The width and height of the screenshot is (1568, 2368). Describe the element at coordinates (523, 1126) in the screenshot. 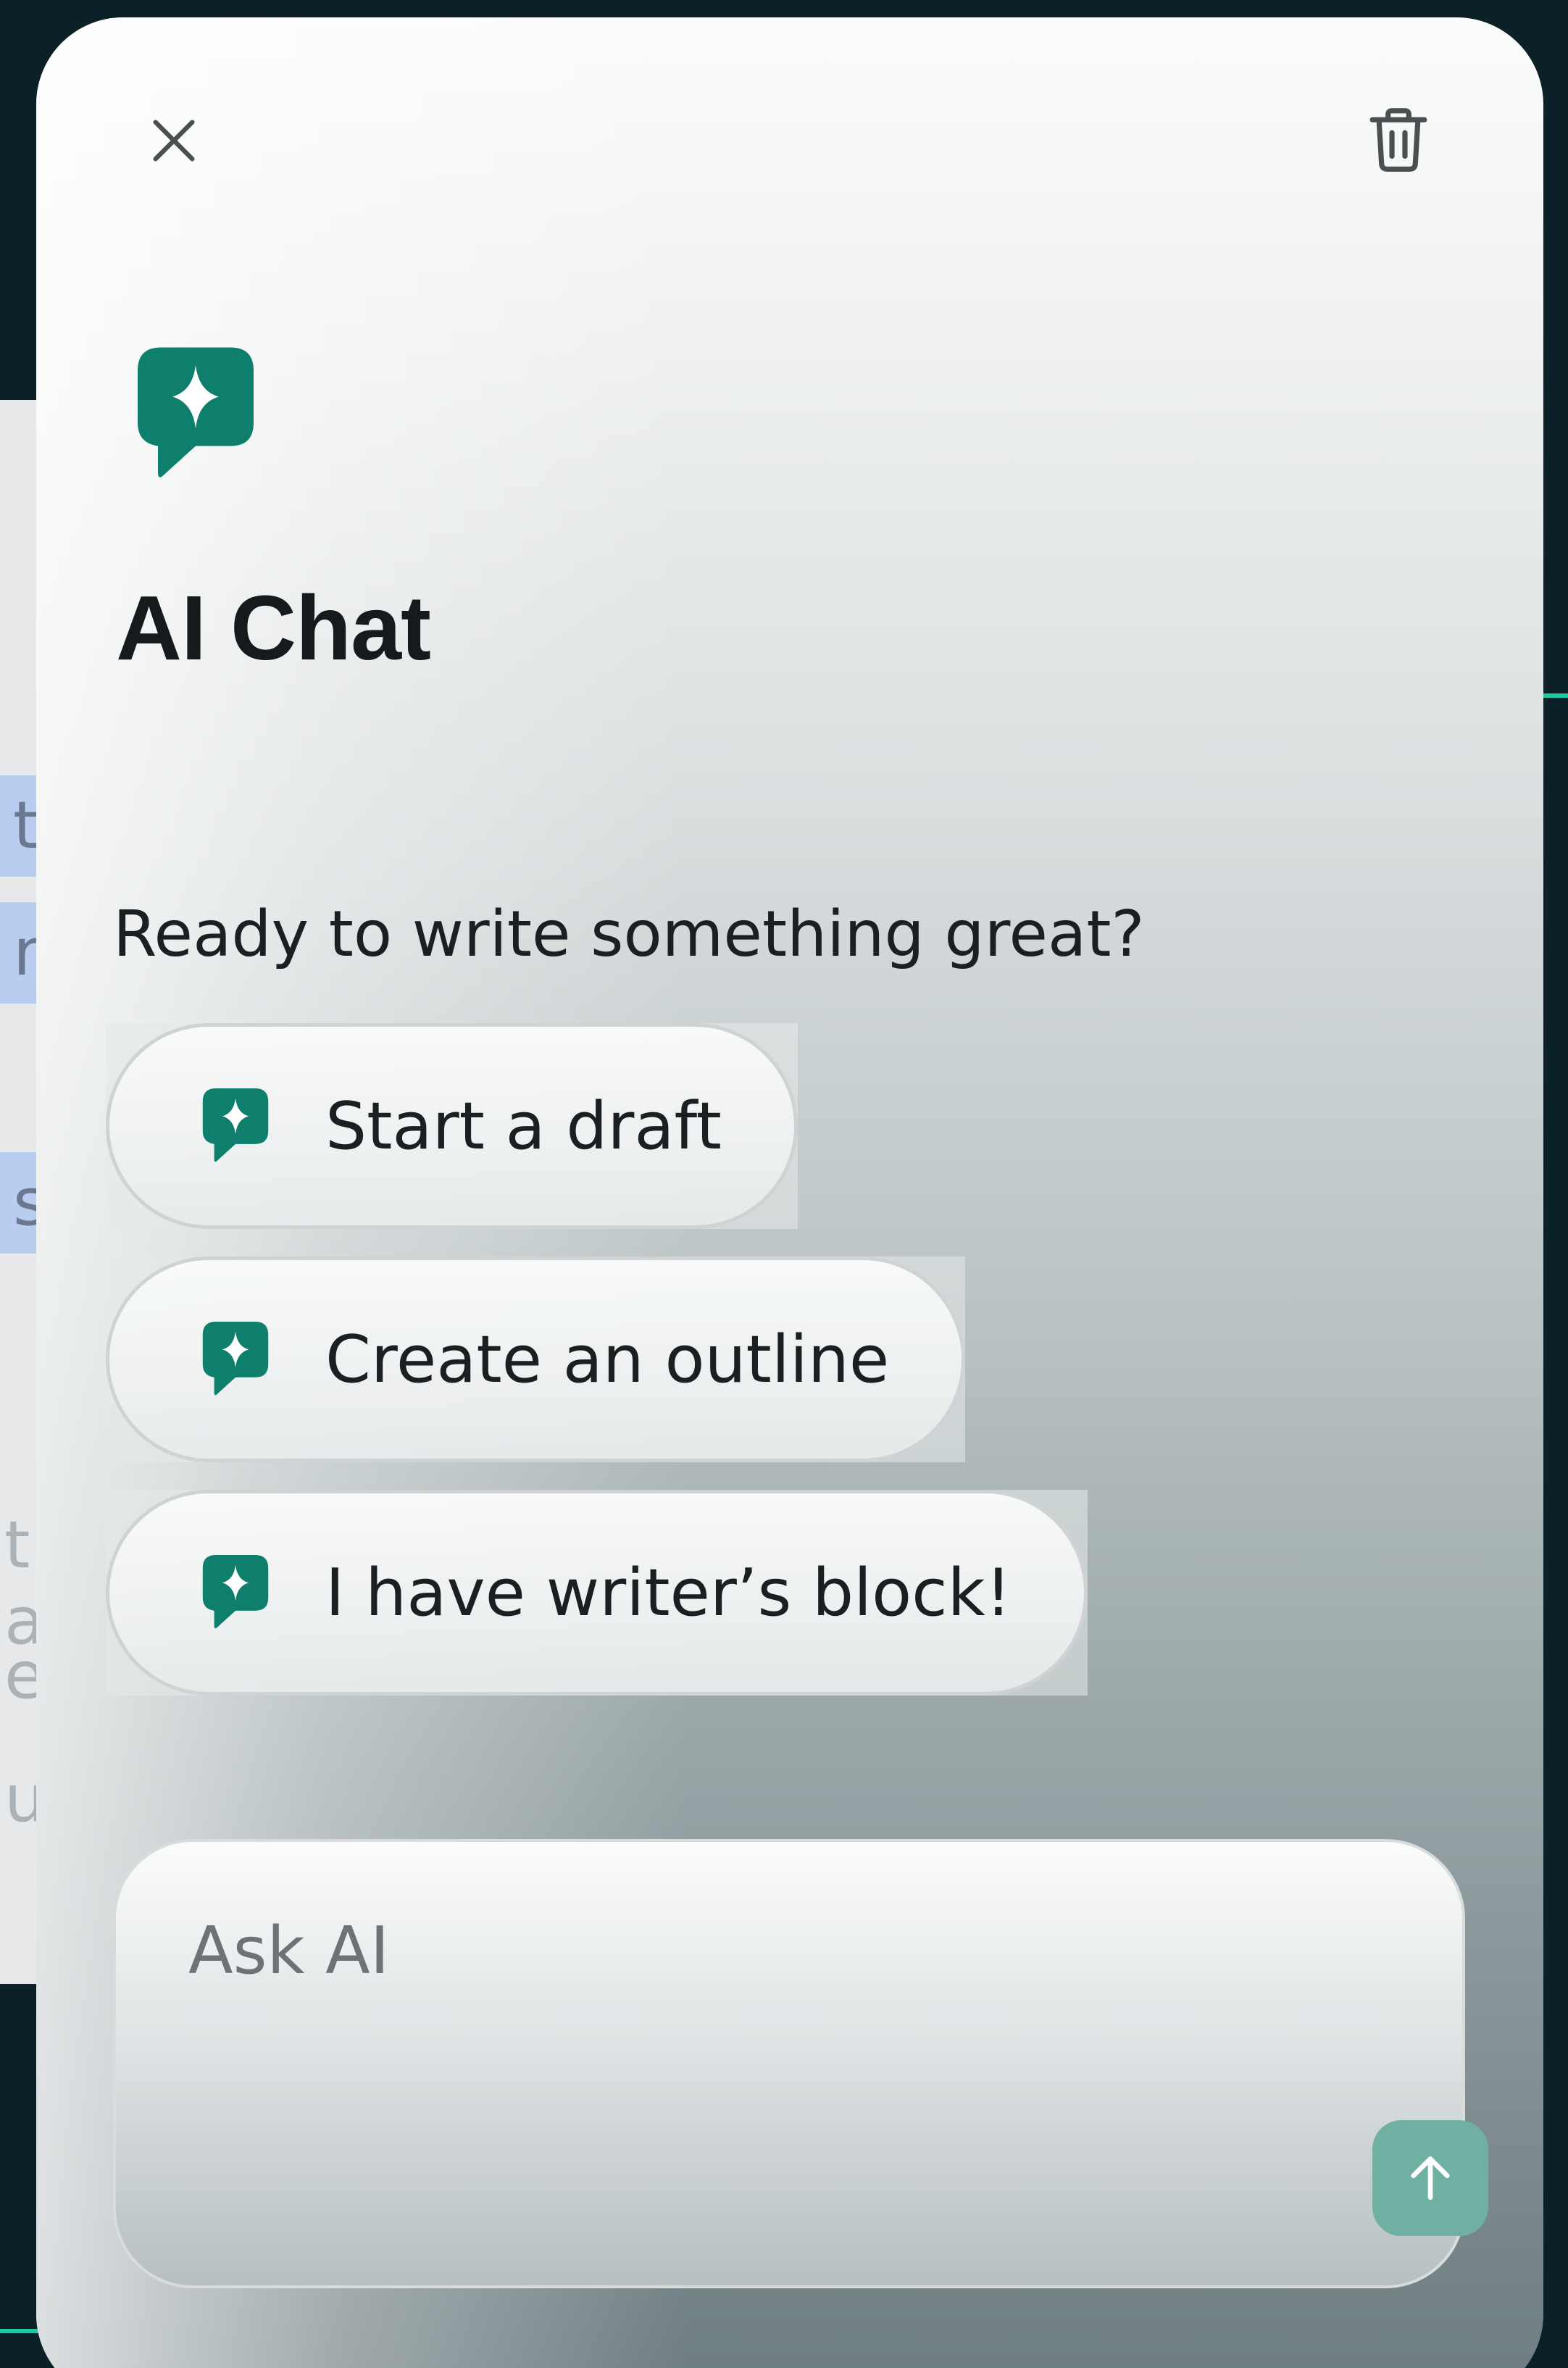

I see `suggestion-label: Start a draft` at that location.